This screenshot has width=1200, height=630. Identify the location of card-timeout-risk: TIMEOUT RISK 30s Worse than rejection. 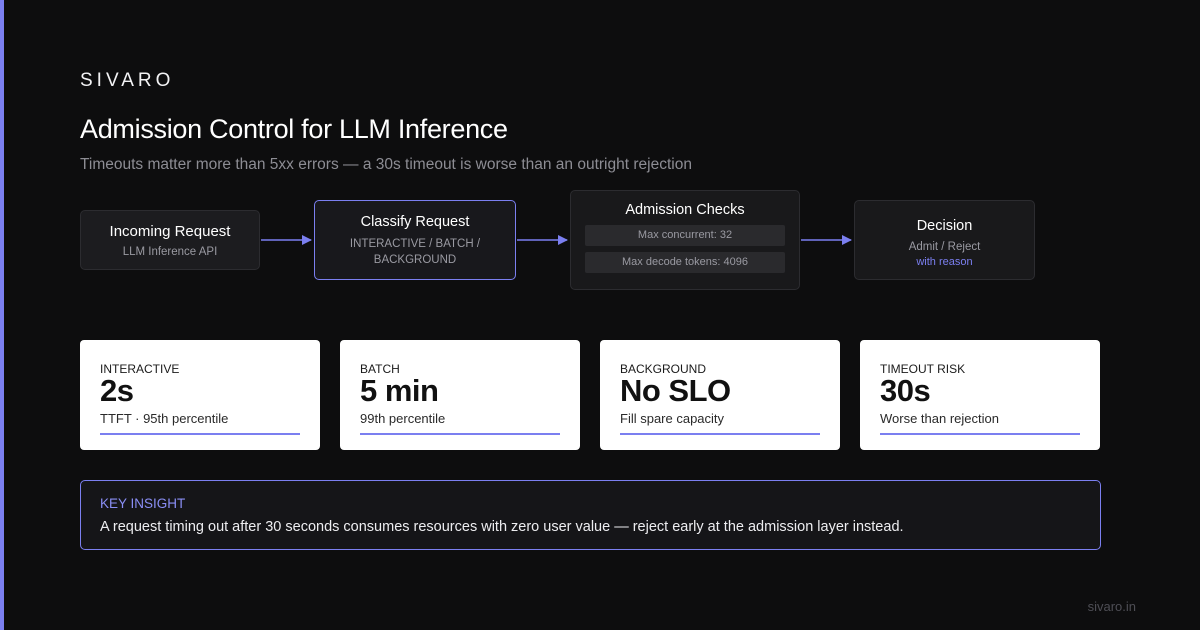
(980, 395).